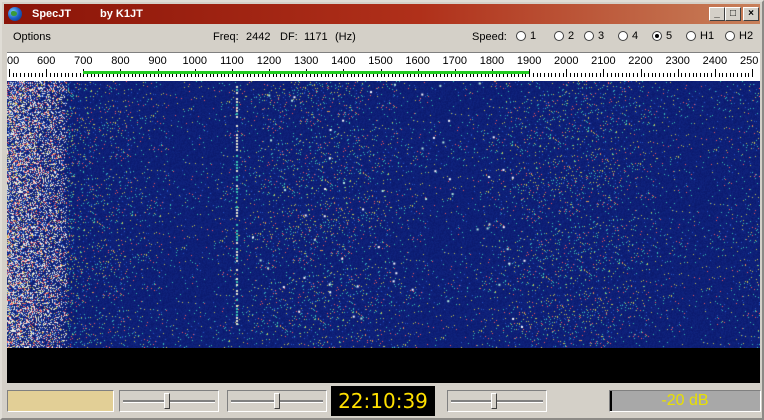 The image size is (764, 420). Describe the element at coordinates (60, 401) in the screenshot. I see `status-color-panel` at that location.